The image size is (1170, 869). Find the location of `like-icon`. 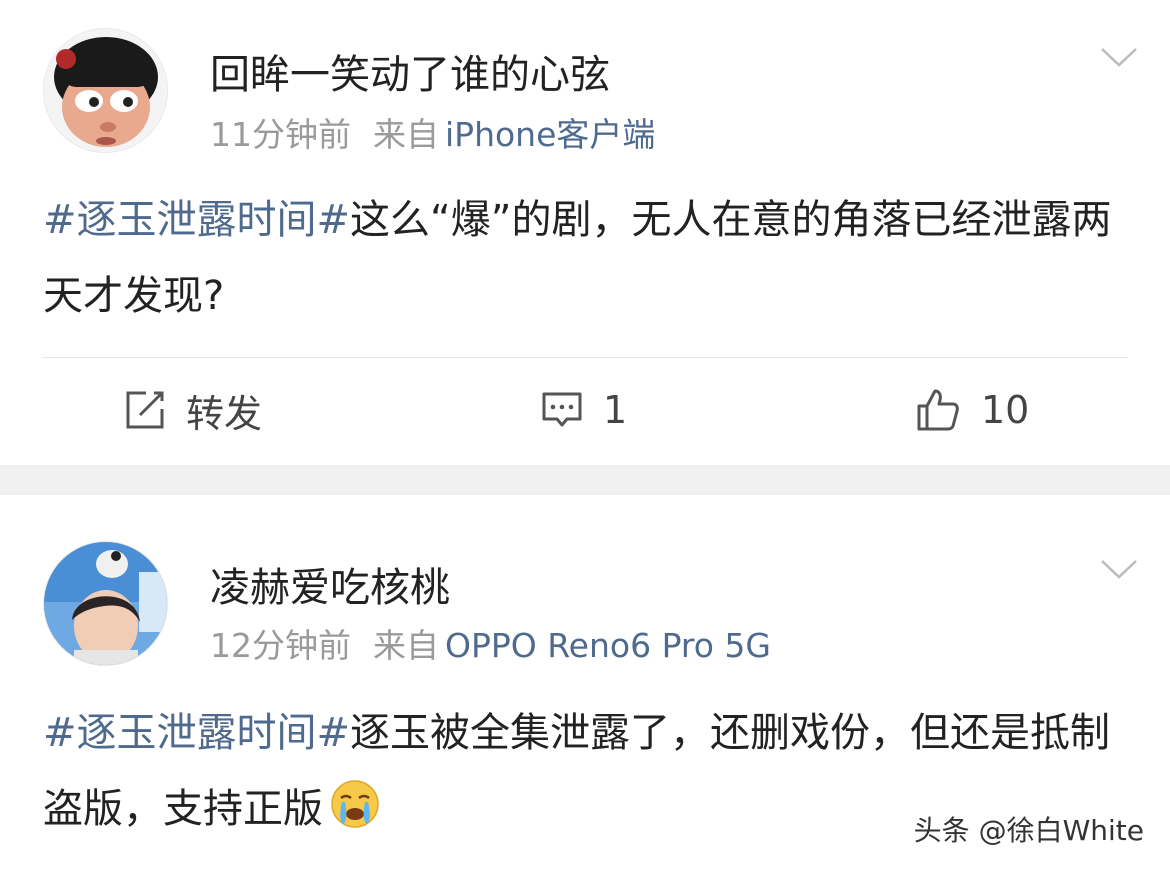

like-icon is located at coordinates (938, 410).